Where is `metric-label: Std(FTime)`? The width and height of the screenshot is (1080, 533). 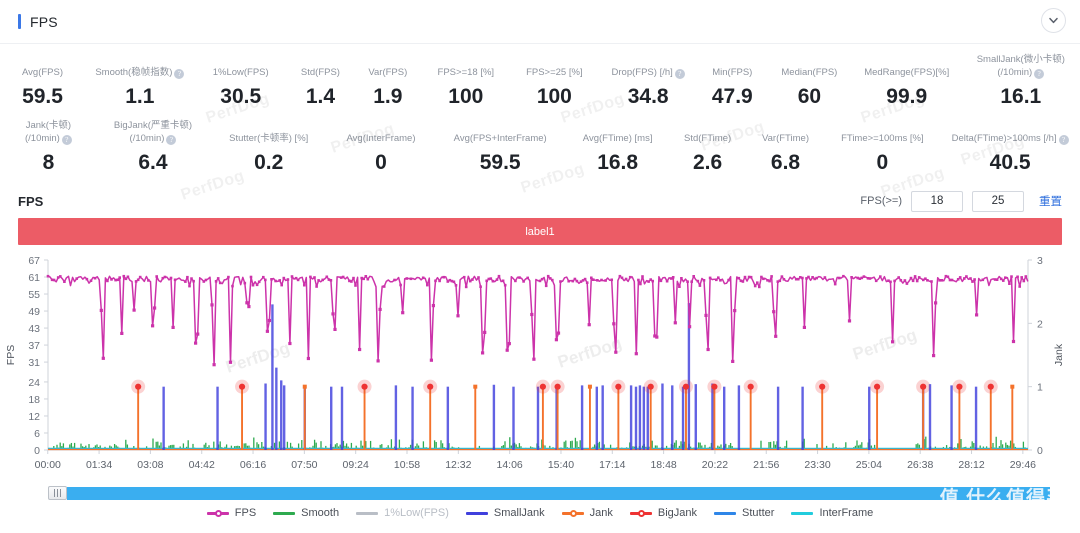
metric-label: Std(FTime) is located at coordinates (708, 138).